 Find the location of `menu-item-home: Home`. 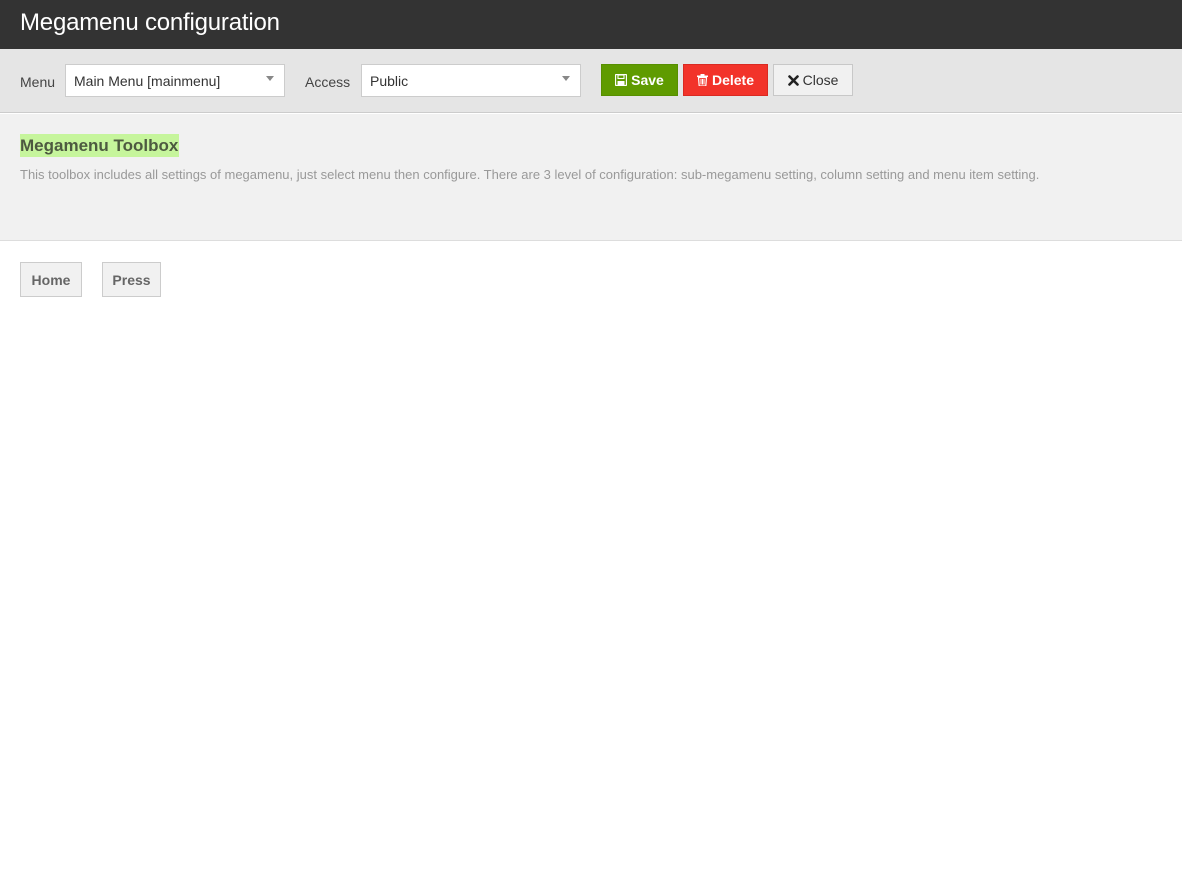

menu-item-home: Home is located at coordinates (51, 279).